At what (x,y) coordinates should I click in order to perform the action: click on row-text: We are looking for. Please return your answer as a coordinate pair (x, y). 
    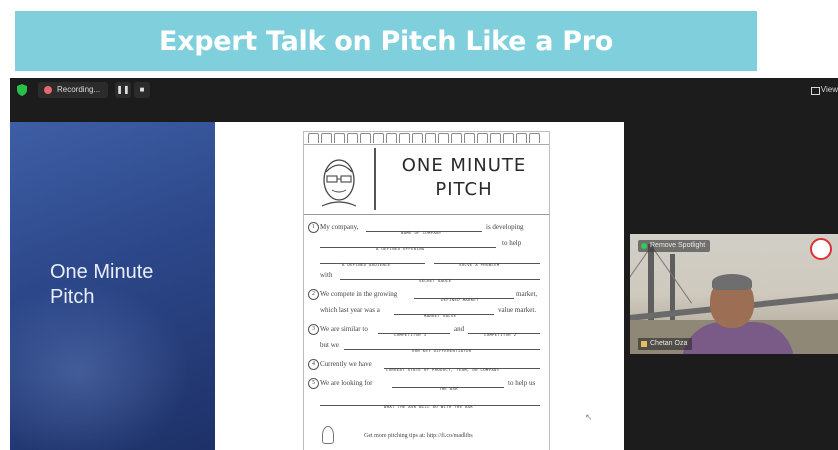
    Looking at the image, I should click on (346, 383).